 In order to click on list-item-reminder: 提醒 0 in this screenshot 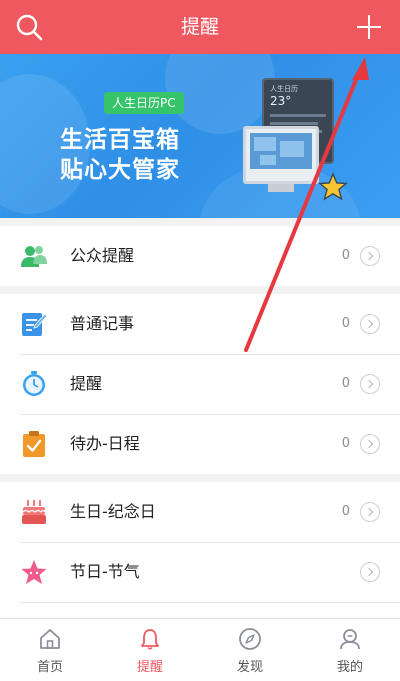, I will do `click(200, 384)`.